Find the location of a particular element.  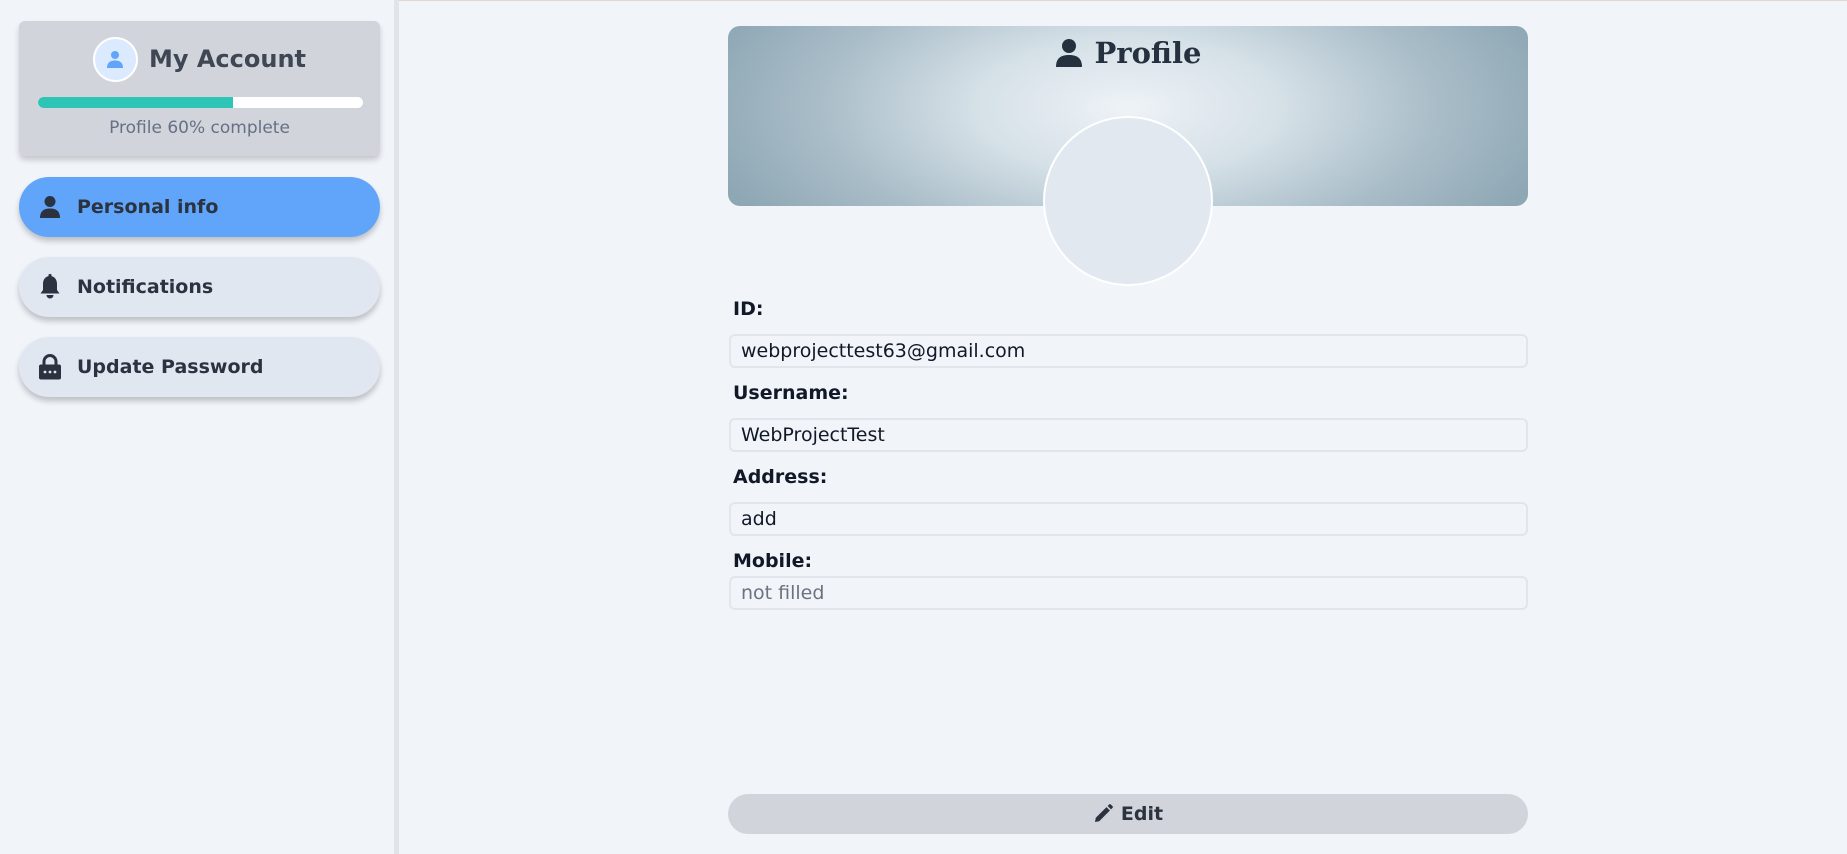

sidebar-item-personal-info: Personal info is located at coordinates (199, 207).